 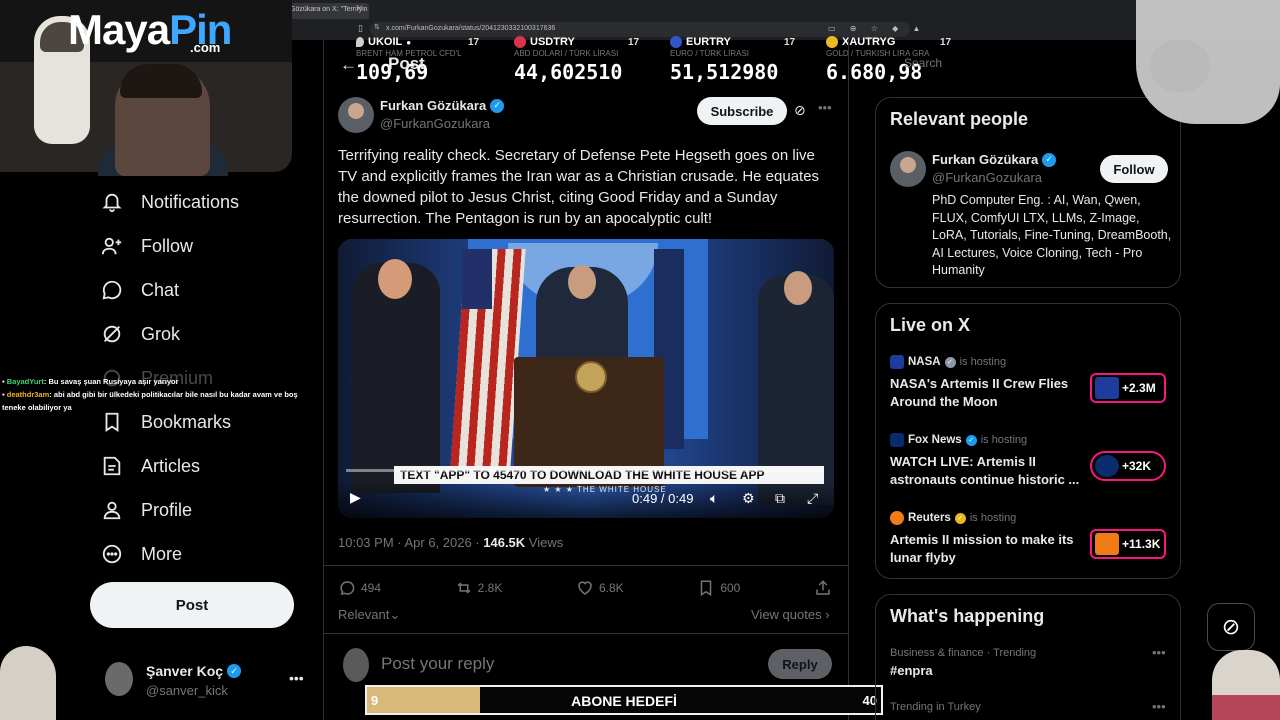 What do you see at coordinates (406, 63) in the screenshot?
I see `page-title: Post` at bounding box center [406, 63].